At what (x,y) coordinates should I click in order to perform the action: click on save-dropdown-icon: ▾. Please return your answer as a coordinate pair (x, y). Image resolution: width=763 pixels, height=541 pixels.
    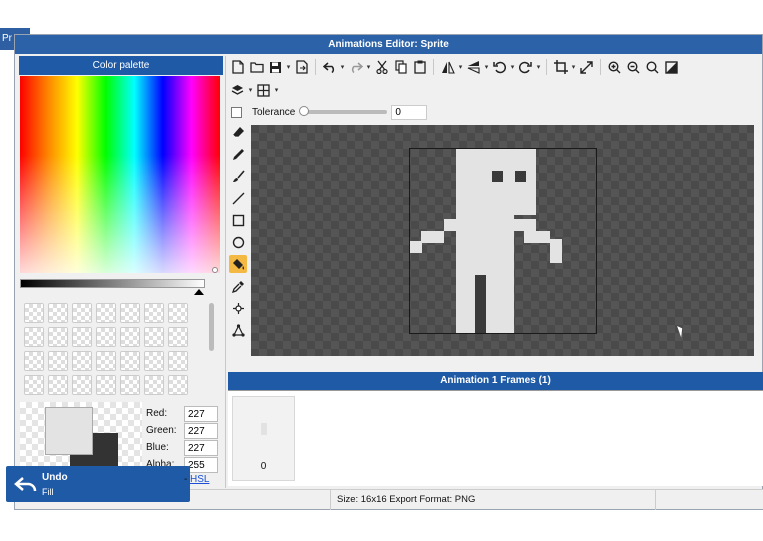
    Looking at the image, I should click on (288, 67).